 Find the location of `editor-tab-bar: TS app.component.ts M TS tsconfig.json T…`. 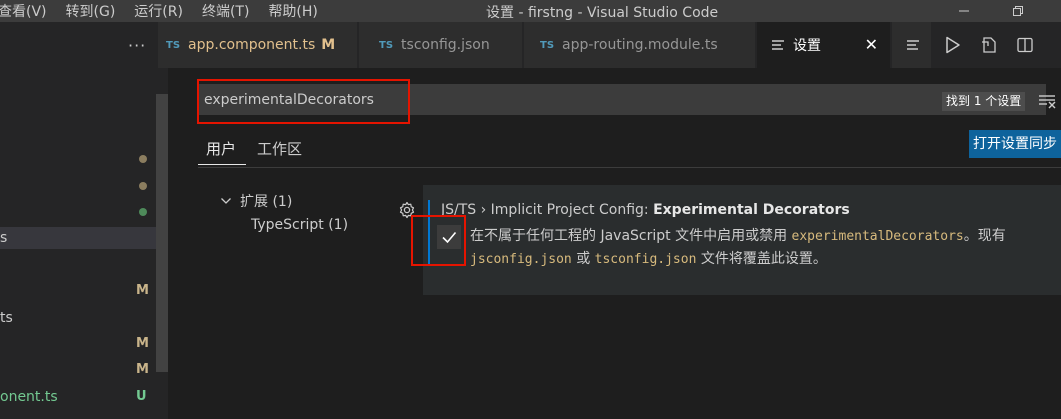

editor-tab-bar: TS app.component.ts M TS tsconfig.json T… is located at coordinates (609, 45).